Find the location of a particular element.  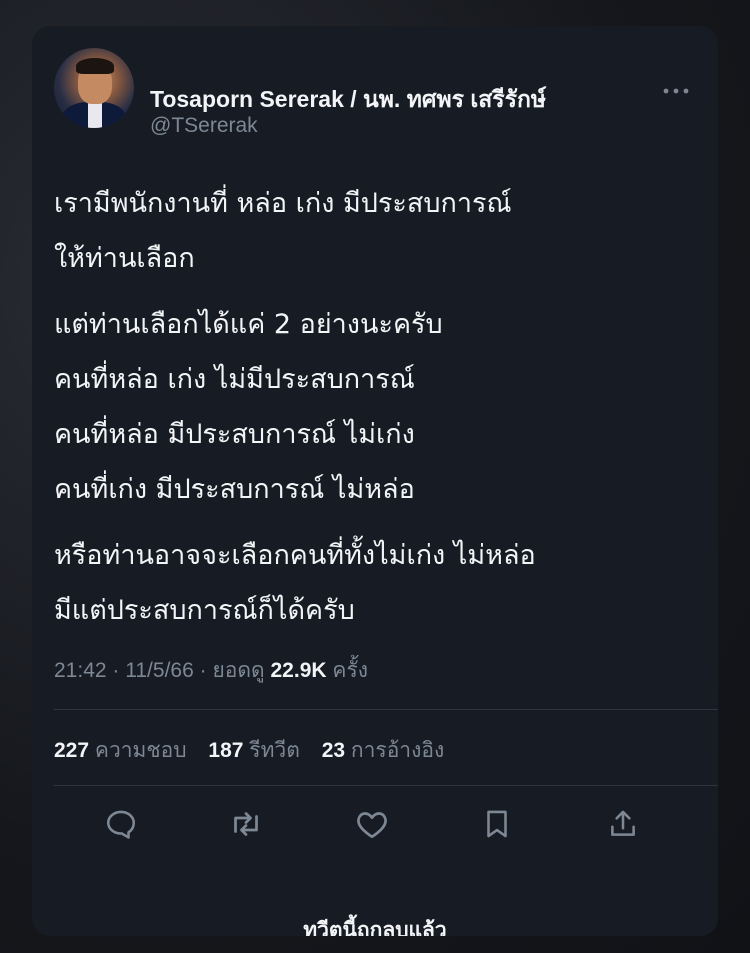

like-icon is located at coordinates (372, 825).